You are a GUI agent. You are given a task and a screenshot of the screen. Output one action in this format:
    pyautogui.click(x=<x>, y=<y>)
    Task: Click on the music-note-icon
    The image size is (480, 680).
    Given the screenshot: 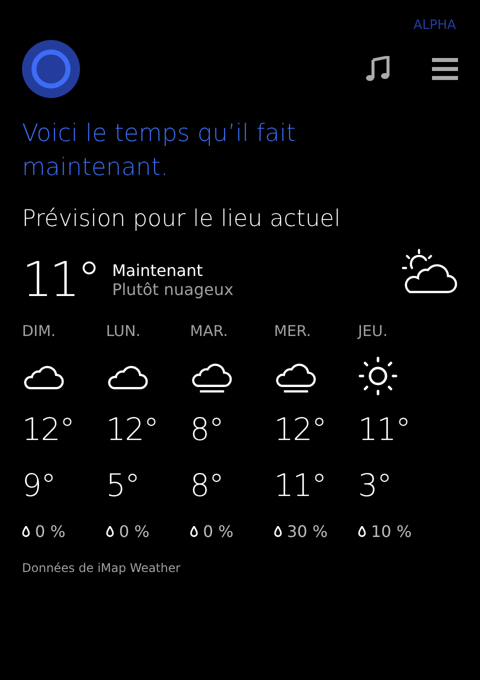 What is the action you would take?
    pyautogui.click(x=378, y=69)
    